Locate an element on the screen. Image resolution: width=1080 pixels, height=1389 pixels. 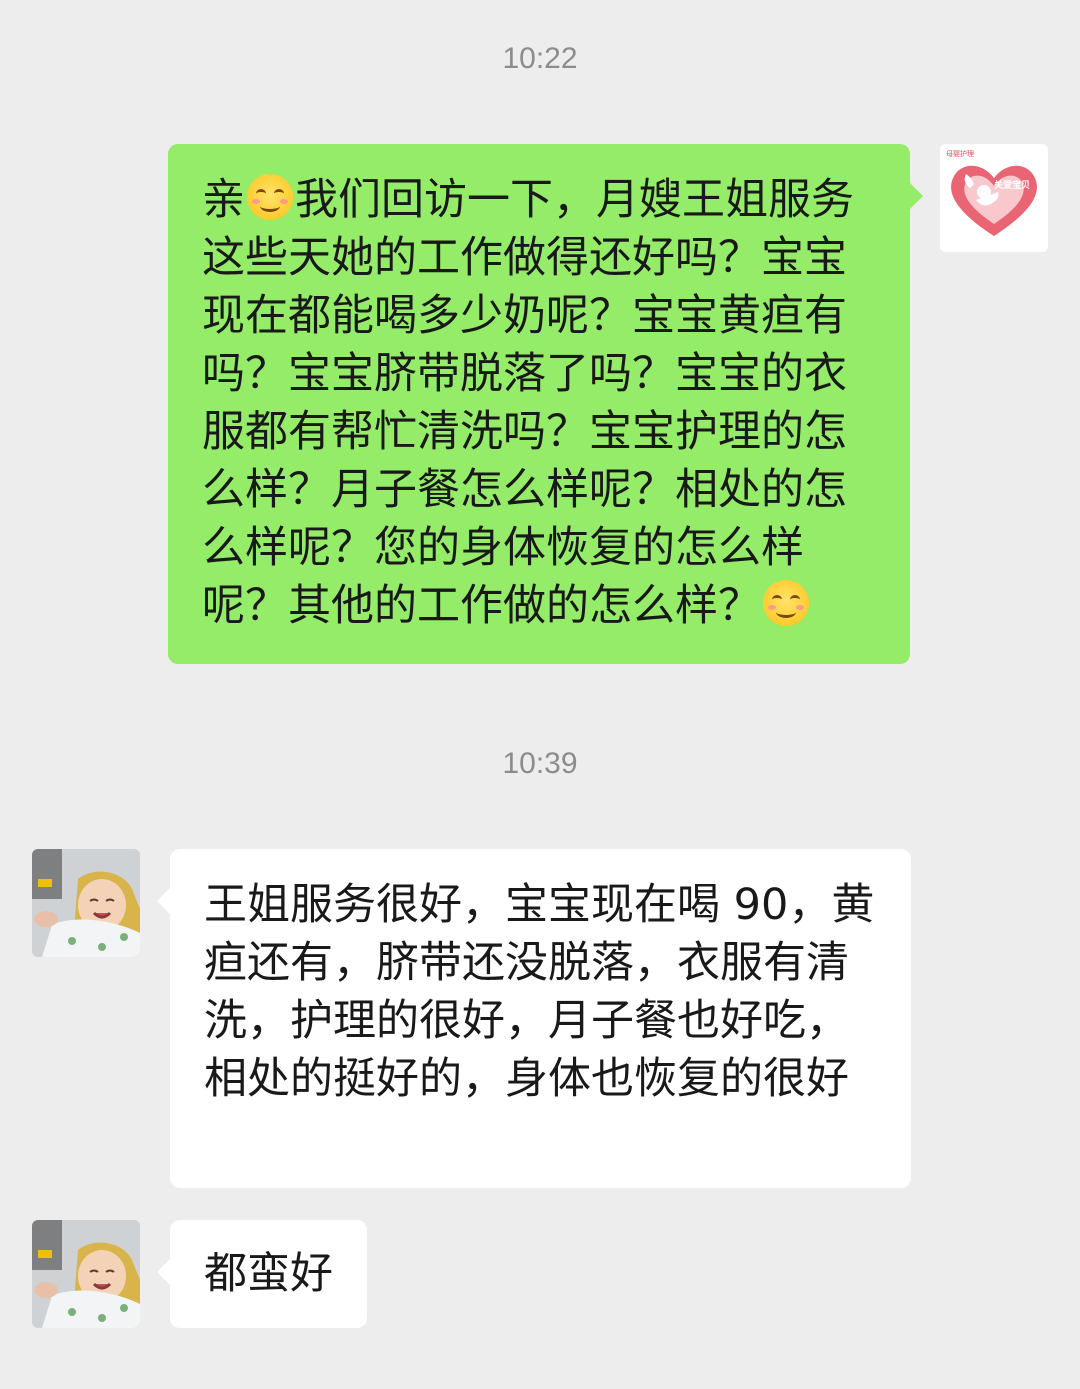
timestamp: 10:39 is located at coordinates (540, 763).